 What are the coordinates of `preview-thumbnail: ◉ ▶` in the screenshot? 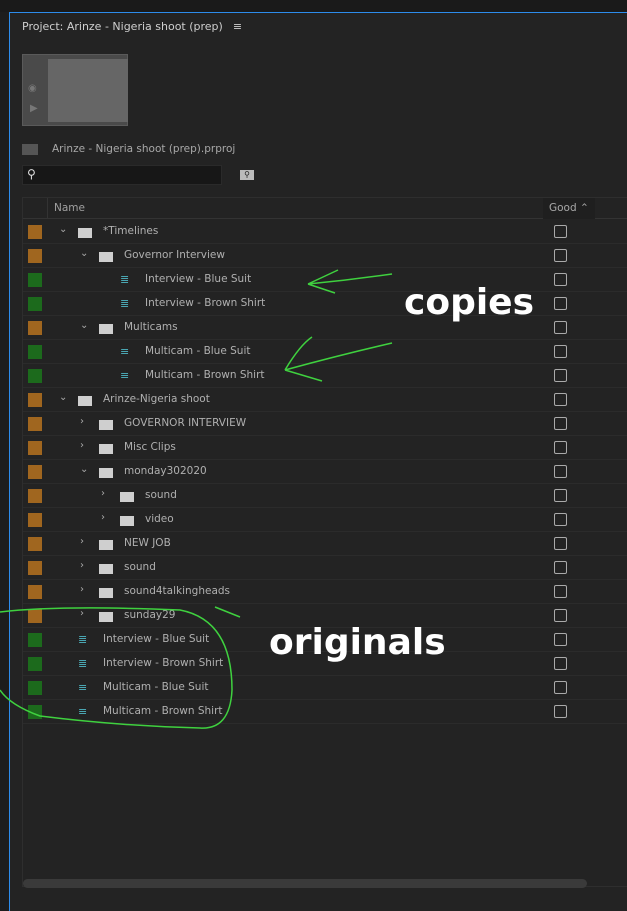 It's located at (75, 90).